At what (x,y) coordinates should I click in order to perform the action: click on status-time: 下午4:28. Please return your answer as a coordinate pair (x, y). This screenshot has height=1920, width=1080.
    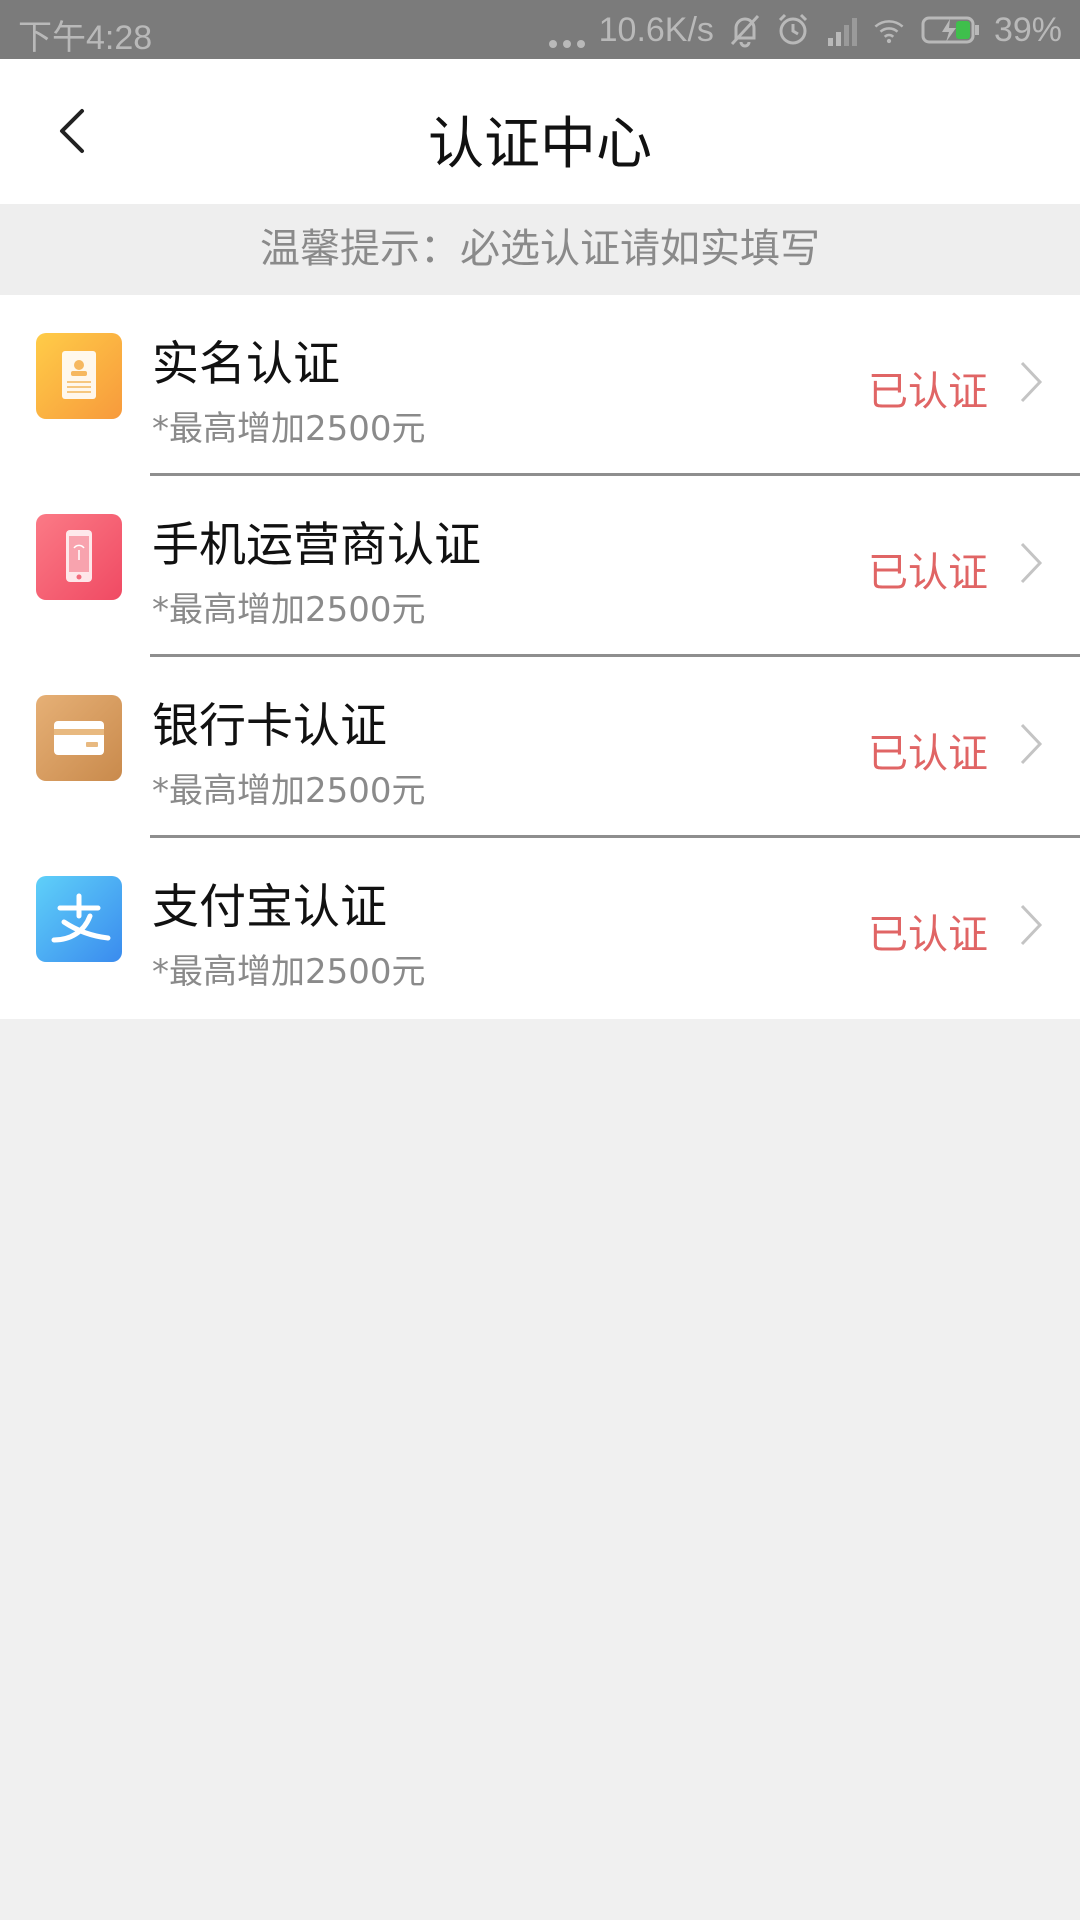
    Looking at the image, I should click on (85, 38).